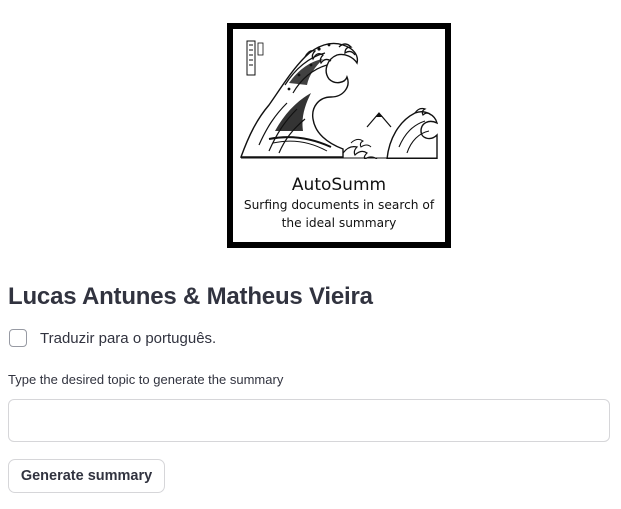 Image resolution: width=621 pixels, height=509 pixels. What do you see at coordinates (18, 338) in the screenshot?
I see `checkbox-square` at bounding box center [18, 338].